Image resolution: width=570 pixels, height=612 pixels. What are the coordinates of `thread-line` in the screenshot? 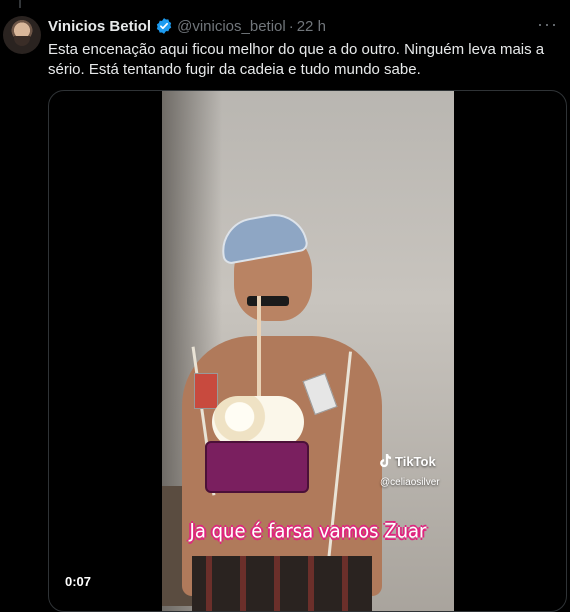 It's located at (20, 4).